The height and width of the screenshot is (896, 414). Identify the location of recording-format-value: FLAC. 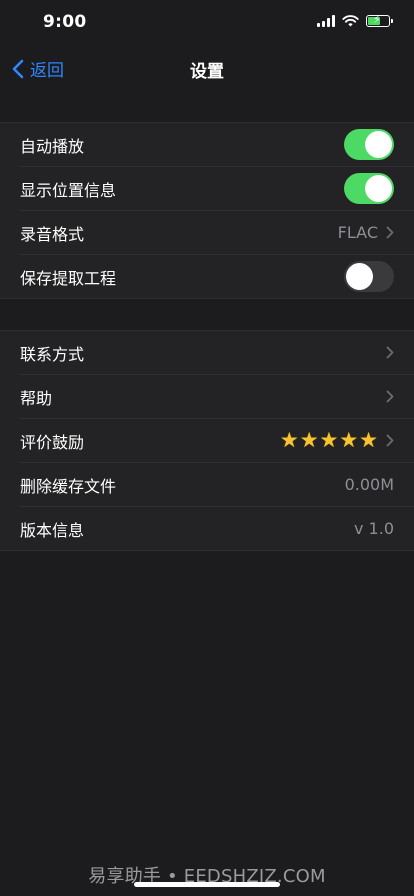
(357, 232).